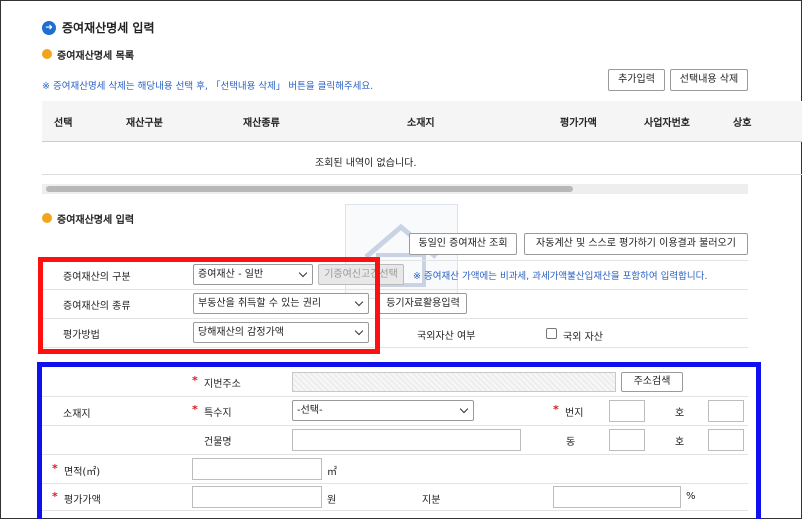 The width and height of the screenshot is (802, 519). What do you see at coordinates (446, 336) in the screenshot?
I see `foreign-asset-label: 국외자산 여부` at bounding box center [446, 336].